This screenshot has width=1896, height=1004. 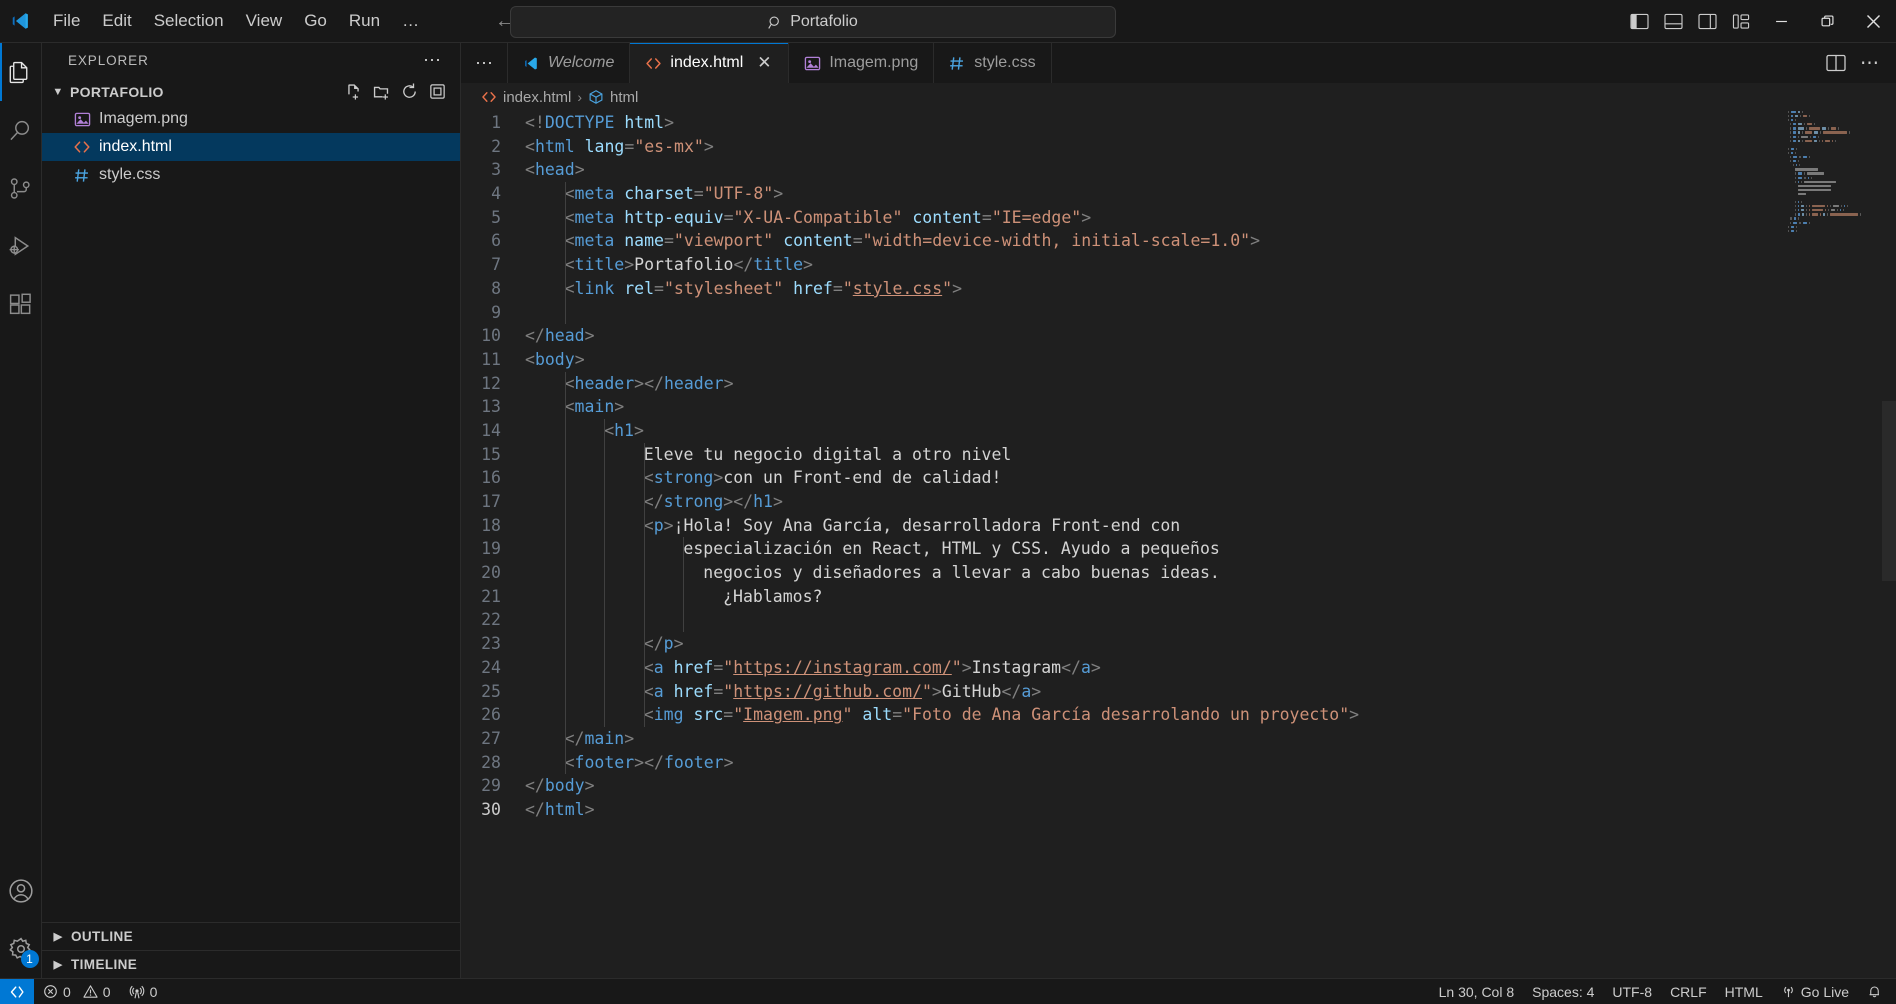 I want to click on close-icon: ✕, so click(x=764, y=63).